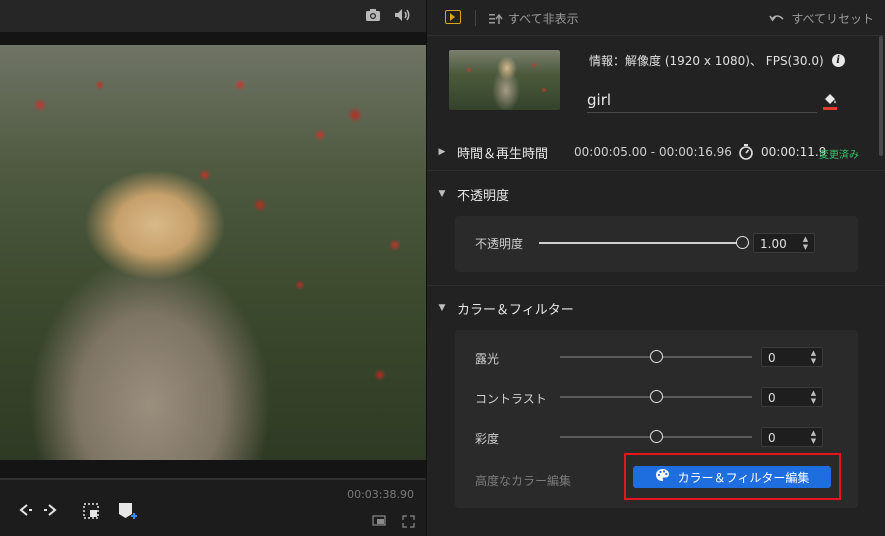 This screenshot has width=885, height=536. I want to click on contrast-label: コントラスト, so click(511, 399).